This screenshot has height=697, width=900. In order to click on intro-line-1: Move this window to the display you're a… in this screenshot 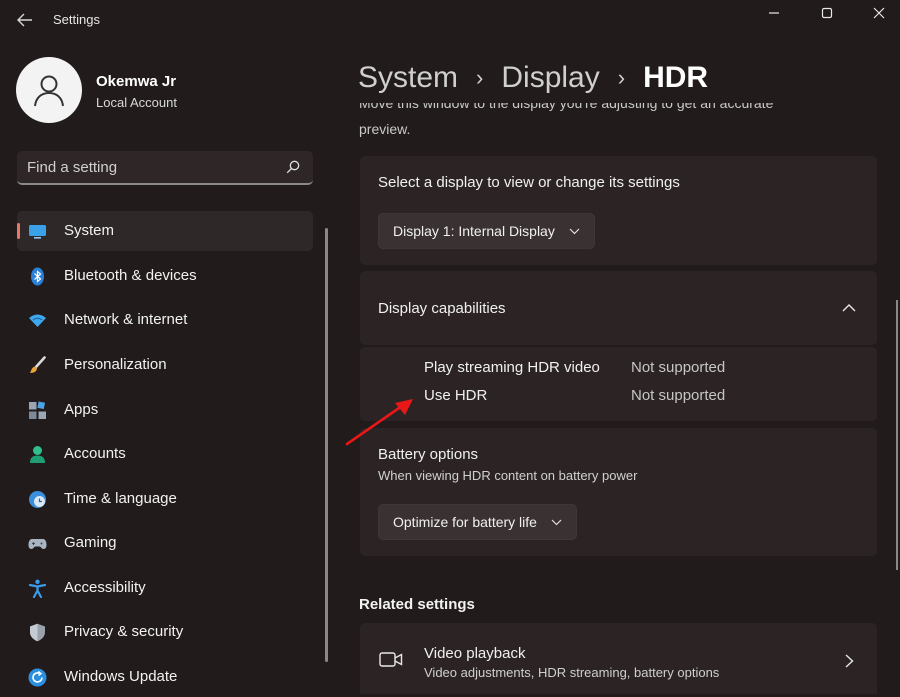, I will do `click(566, 107)`.